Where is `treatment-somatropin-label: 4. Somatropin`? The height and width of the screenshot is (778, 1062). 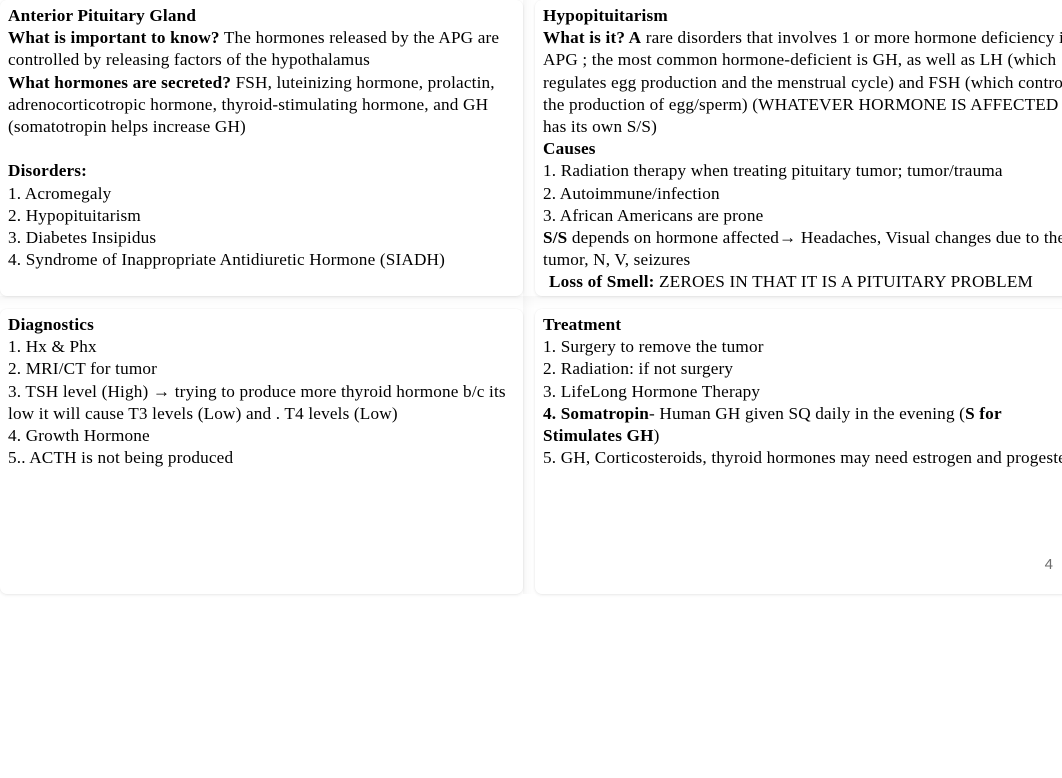 treatment-somatropin-label: 4. Somatropin is located at coordinates (596, 413).